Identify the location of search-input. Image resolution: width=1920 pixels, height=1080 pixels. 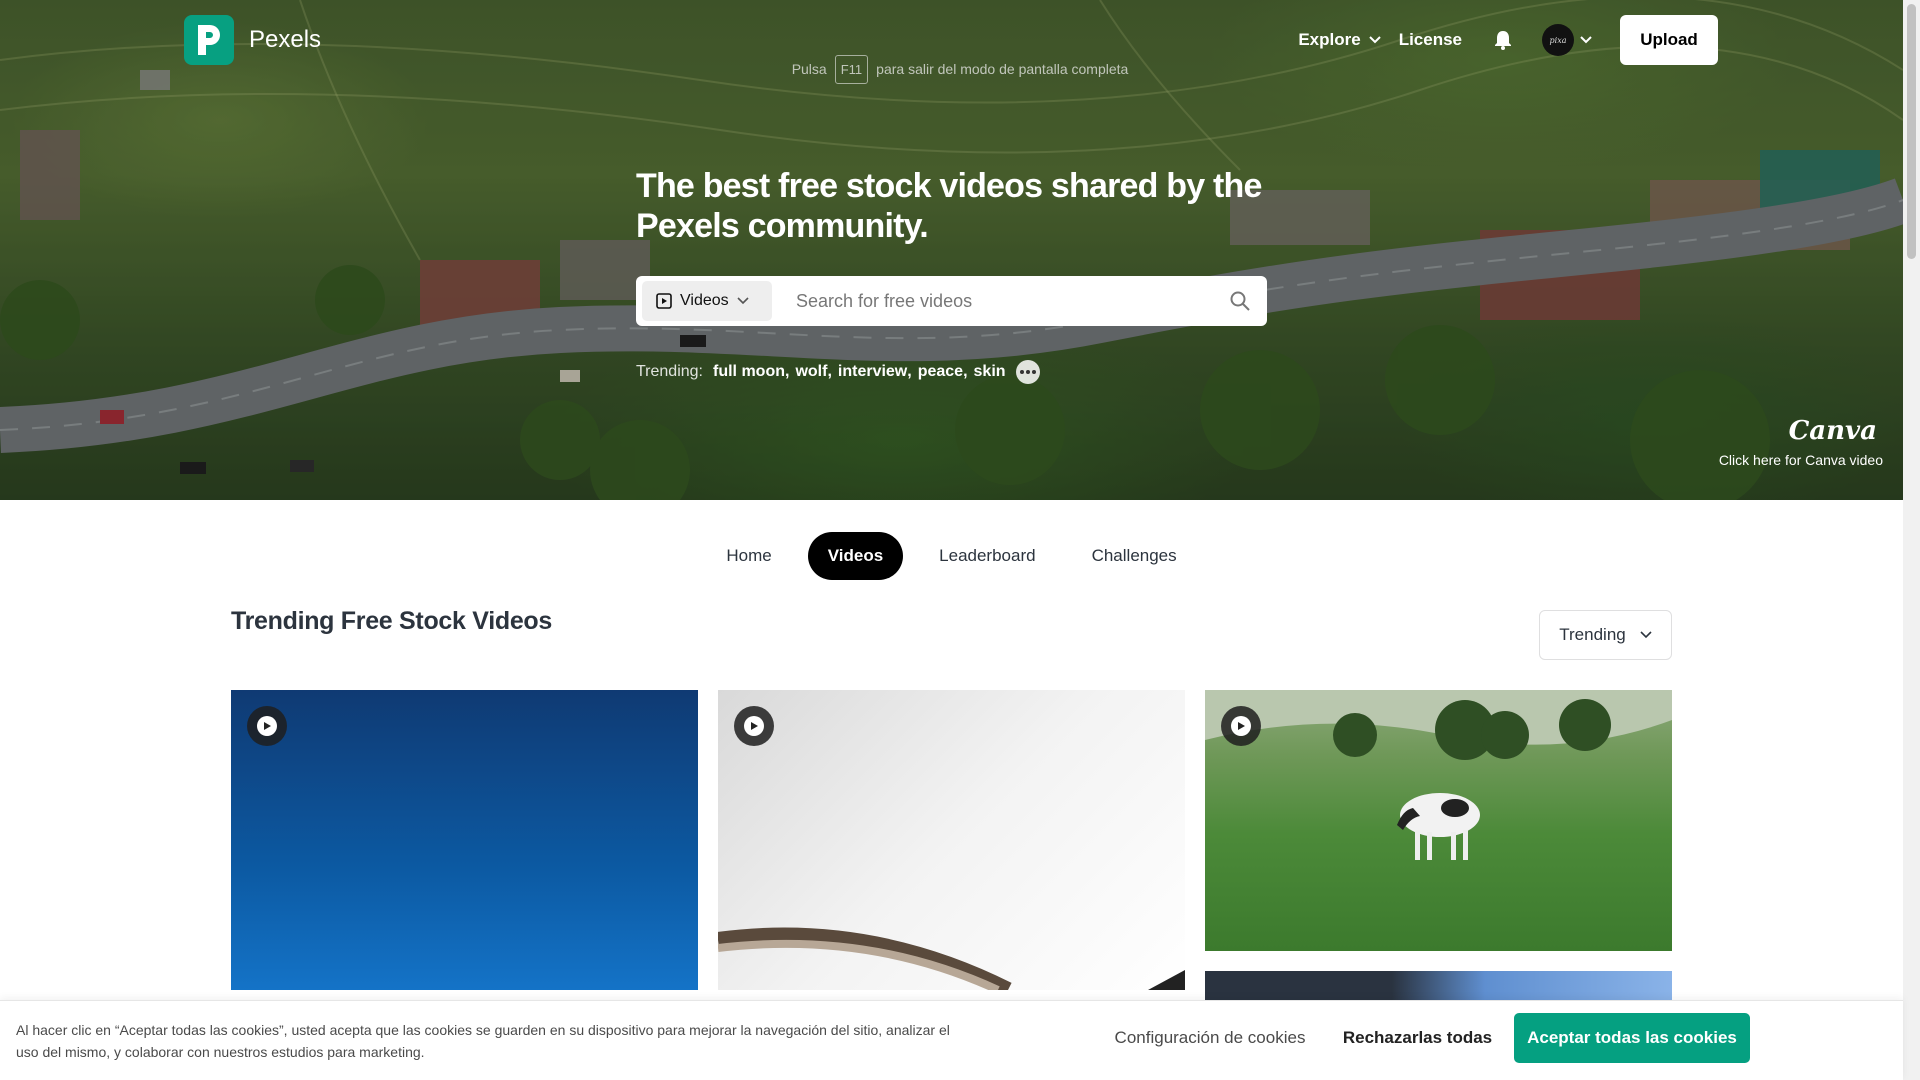
(996, 301).